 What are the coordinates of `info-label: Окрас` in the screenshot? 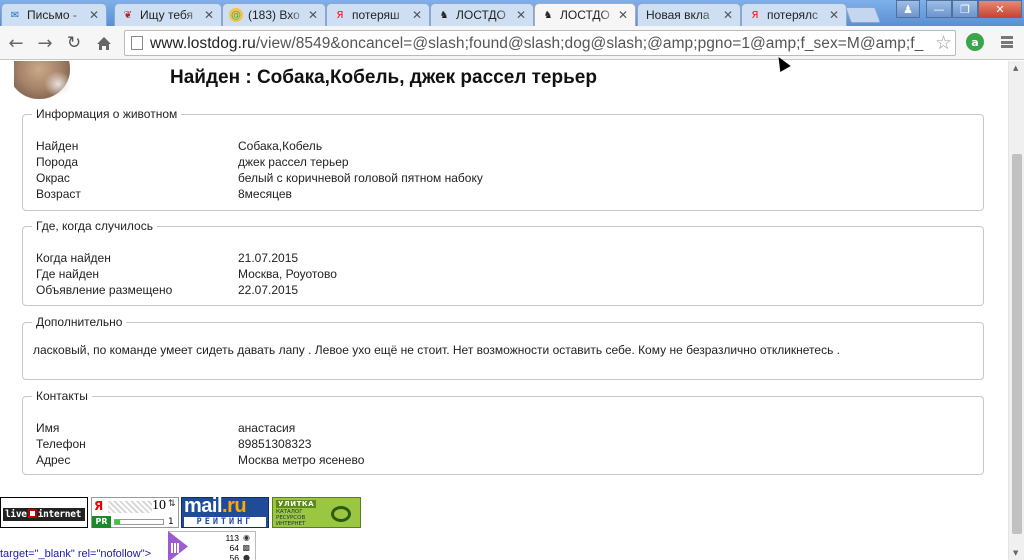 It's located at (53, 178).